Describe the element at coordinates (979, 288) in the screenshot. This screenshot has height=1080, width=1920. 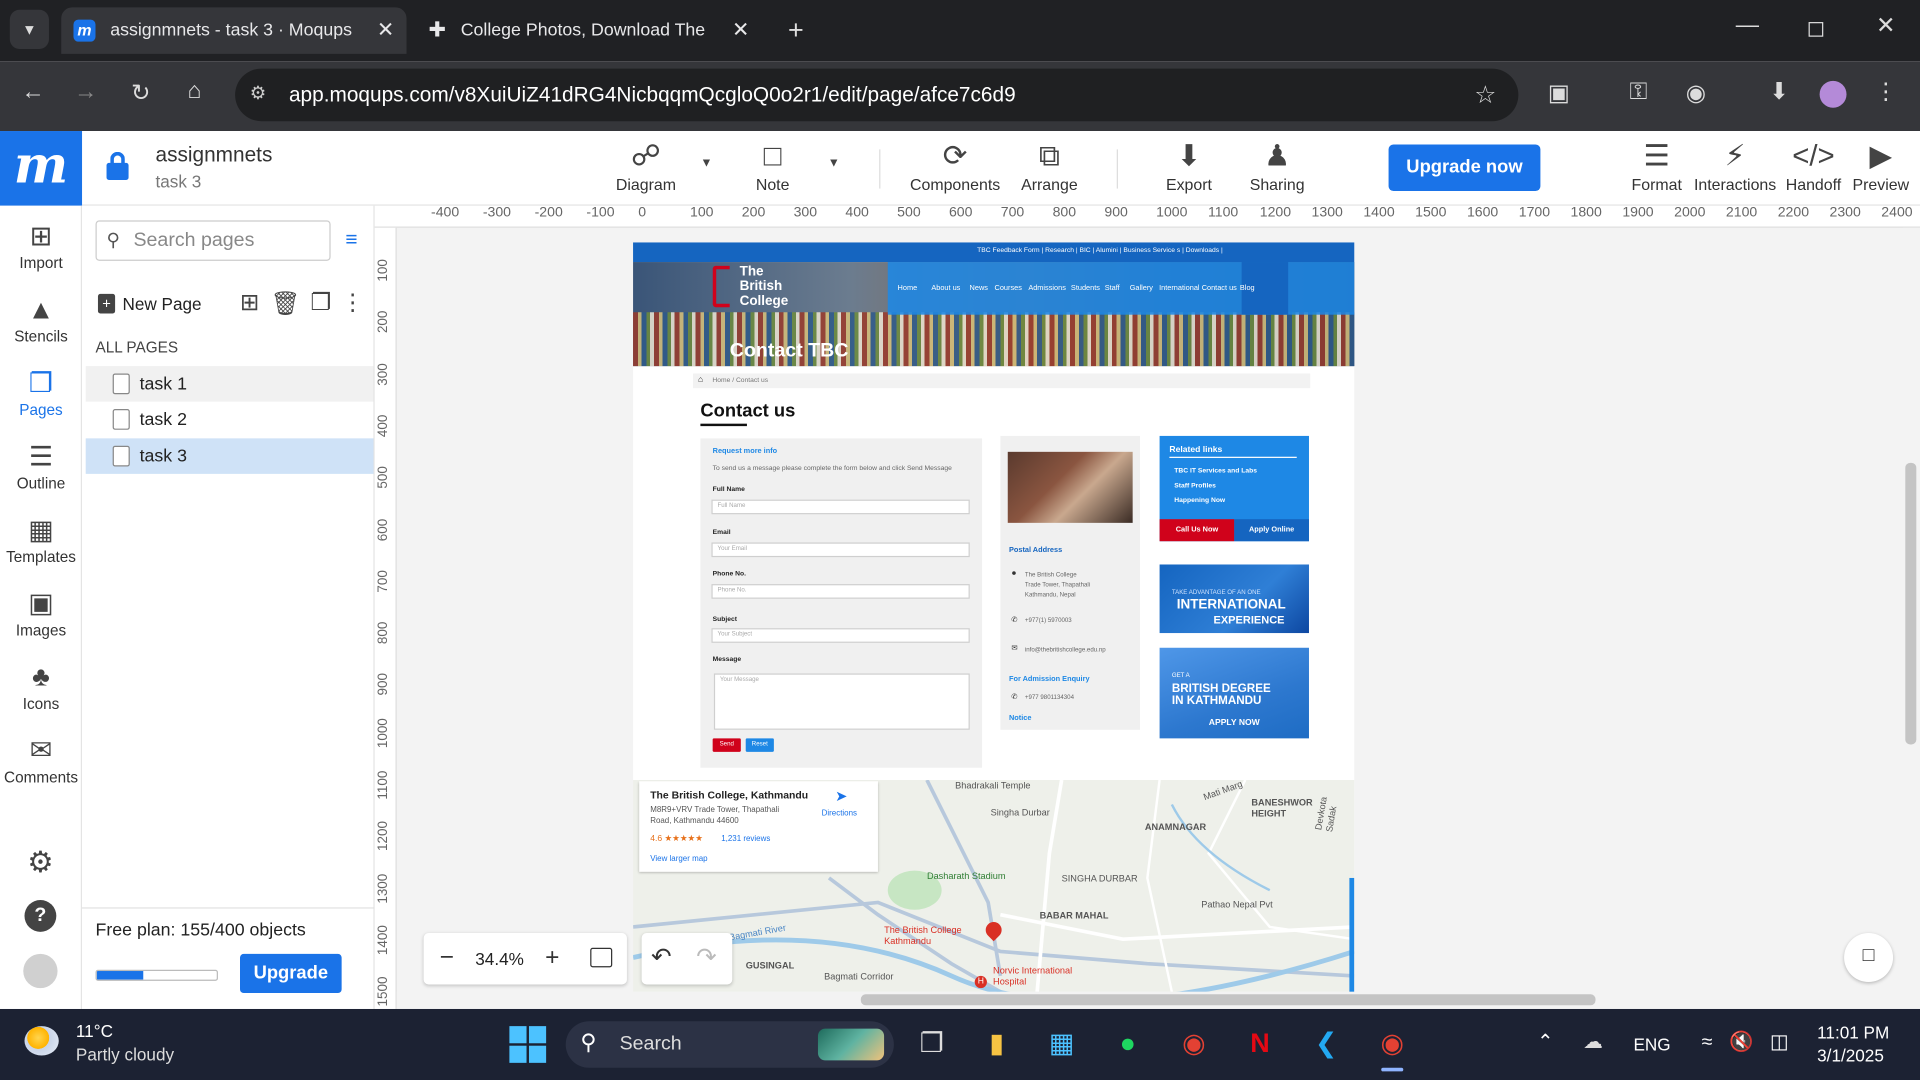
I see `site-menu-item: News` at that location.